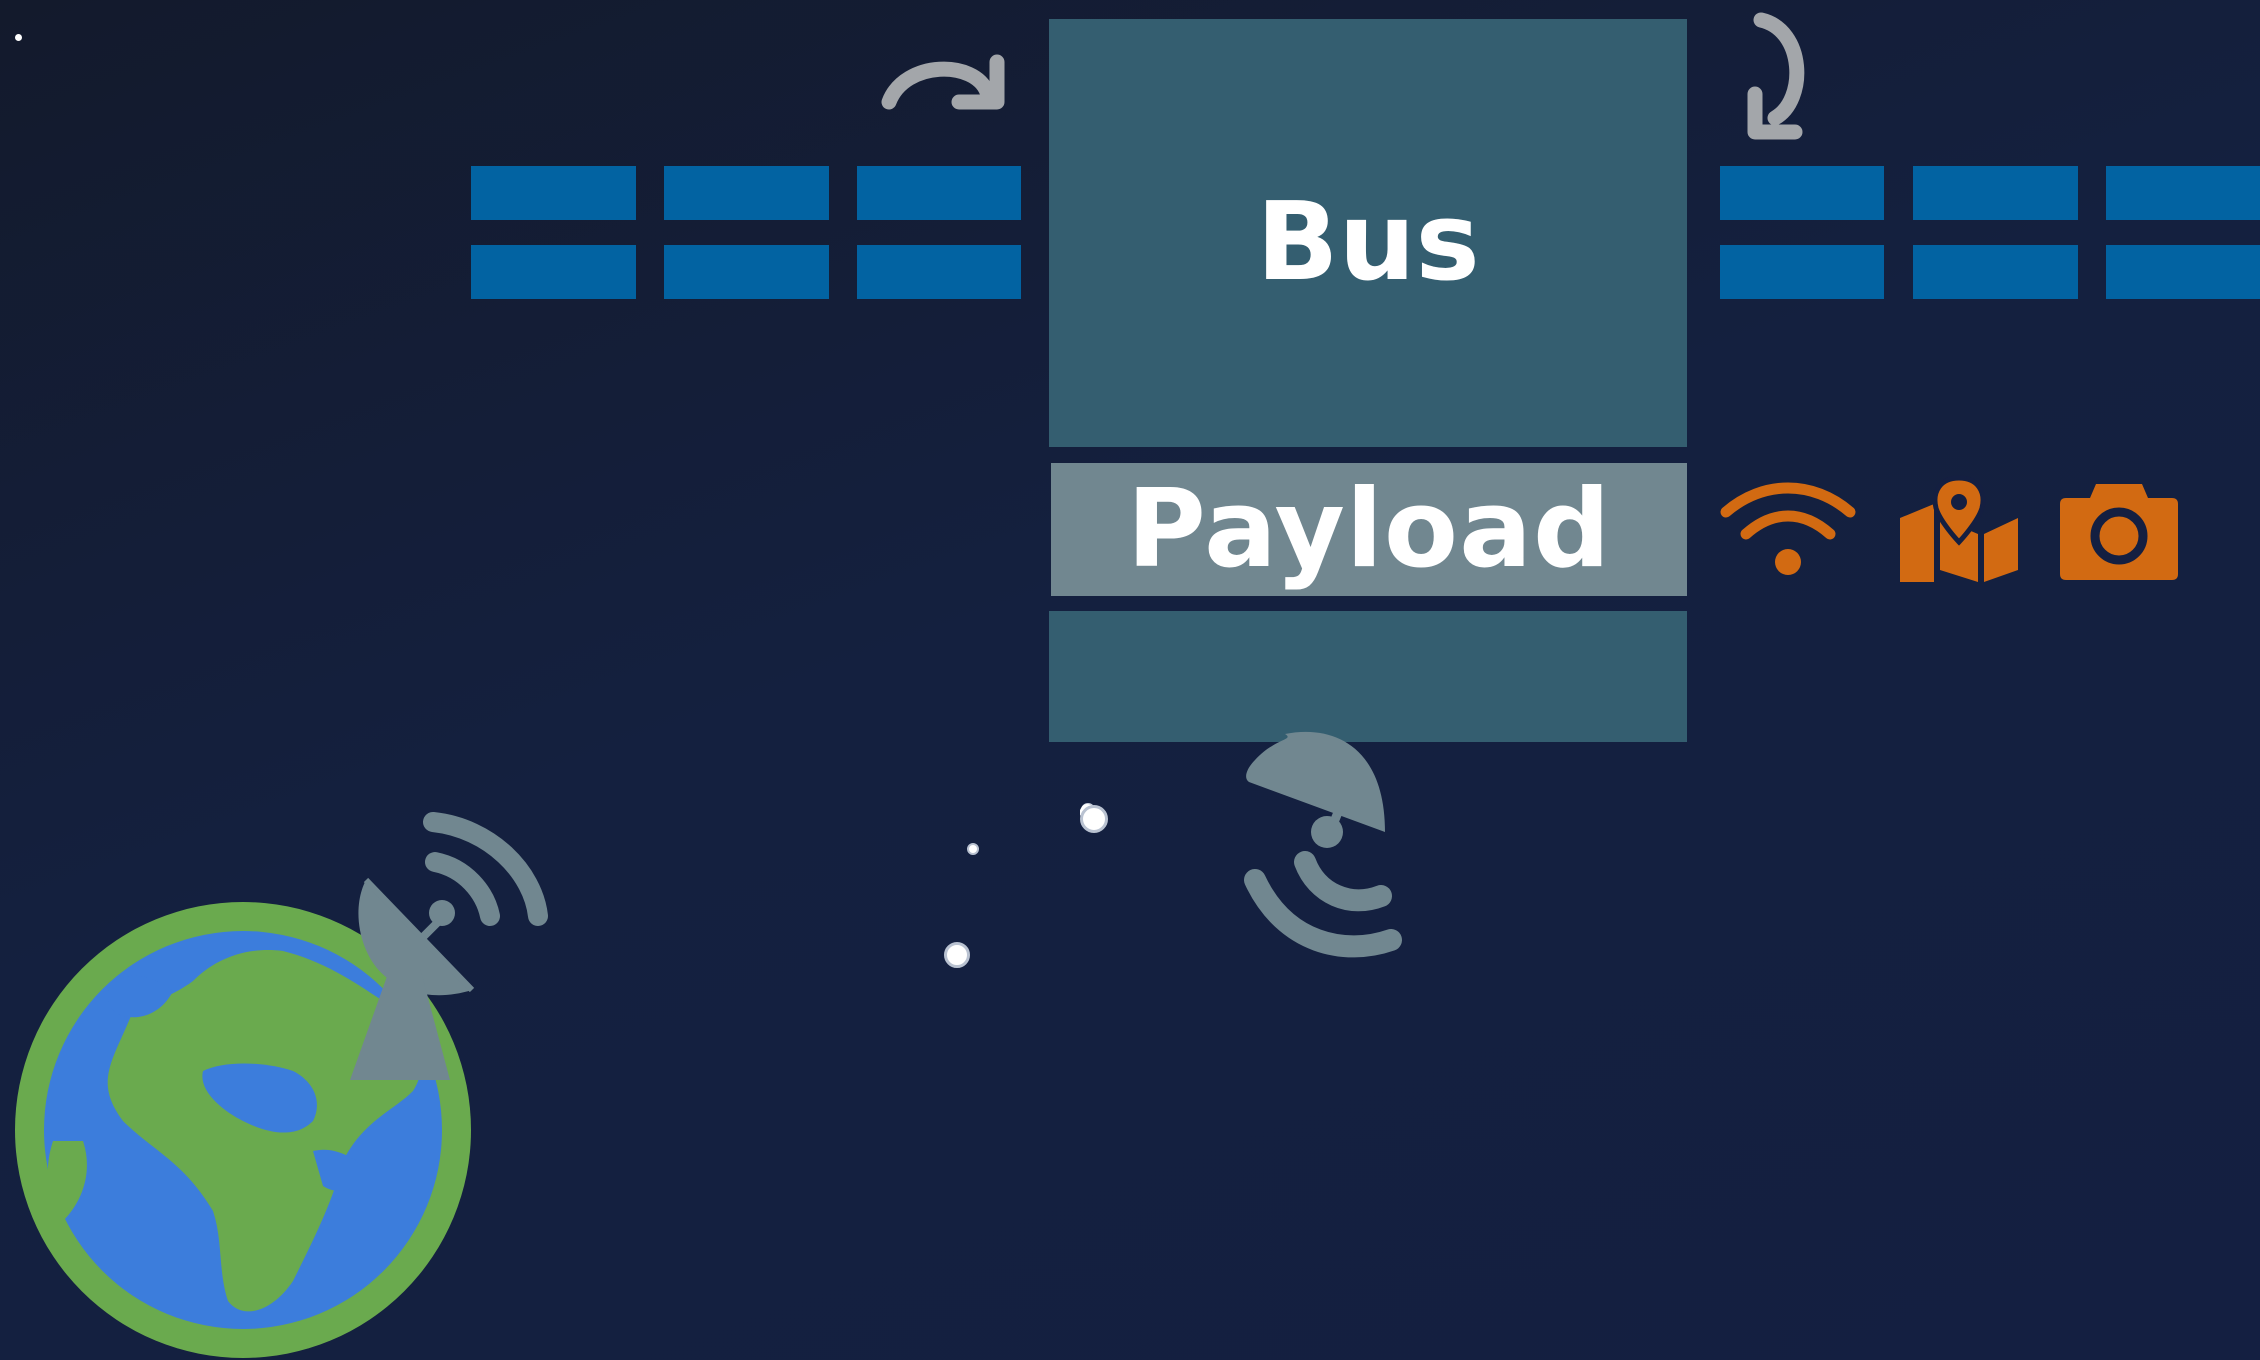 This screenshot has height=1360, width=2260. I want to click on payload-block: Payload, so click(1369, 529).